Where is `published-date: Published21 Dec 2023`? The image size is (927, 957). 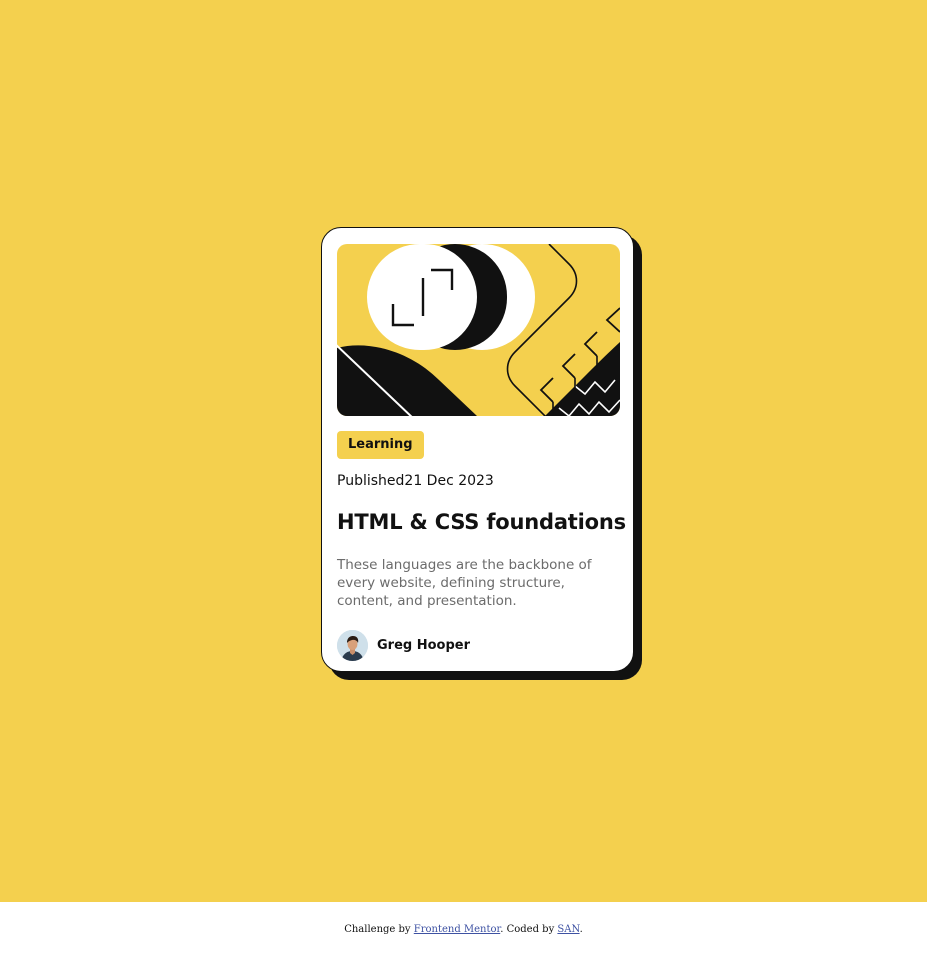
published-date: Published21 Dec 2023 is located at coordinates (415, 481).